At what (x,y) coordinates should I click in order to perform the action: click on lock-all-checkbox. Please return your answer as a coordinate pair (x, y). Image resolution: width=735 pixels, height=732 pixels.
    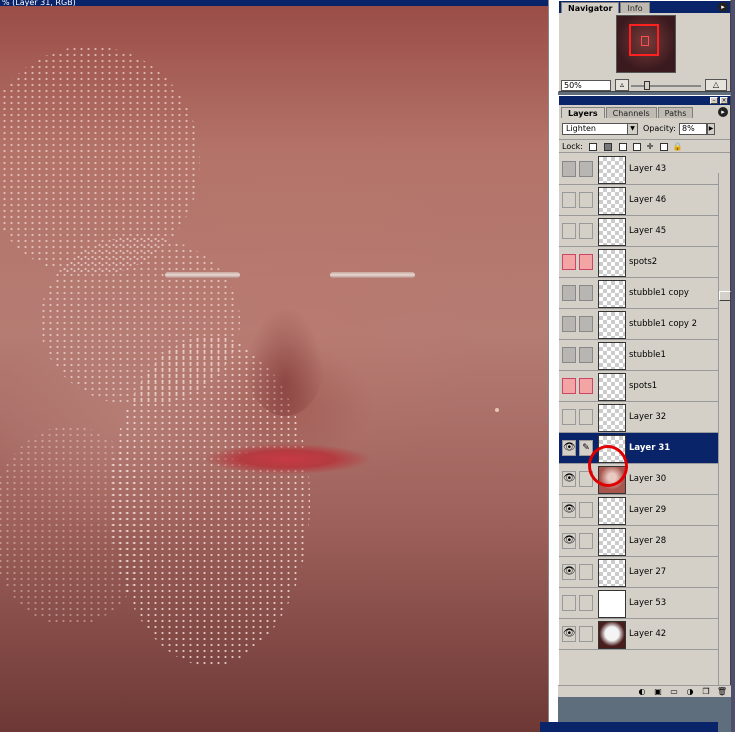
    Looking at the image, I should click on (663, 146).